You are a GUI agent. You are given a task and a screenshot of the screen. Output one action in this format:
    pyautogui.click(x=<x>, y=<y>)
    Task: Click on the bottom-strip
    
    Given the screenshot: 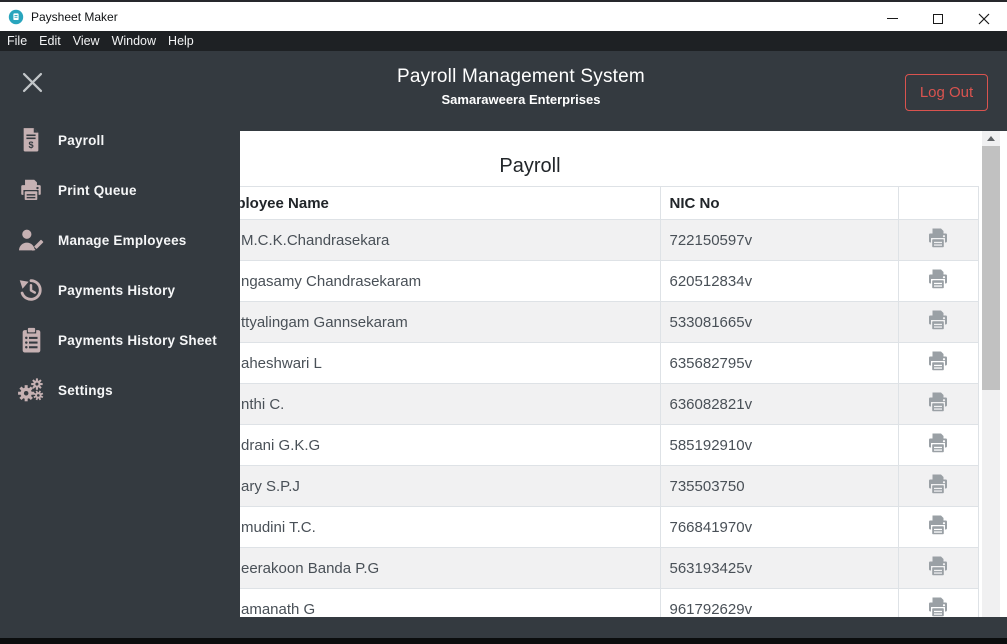 What is the action you would take?
    pyautogui.click(x=503, y=641)
    